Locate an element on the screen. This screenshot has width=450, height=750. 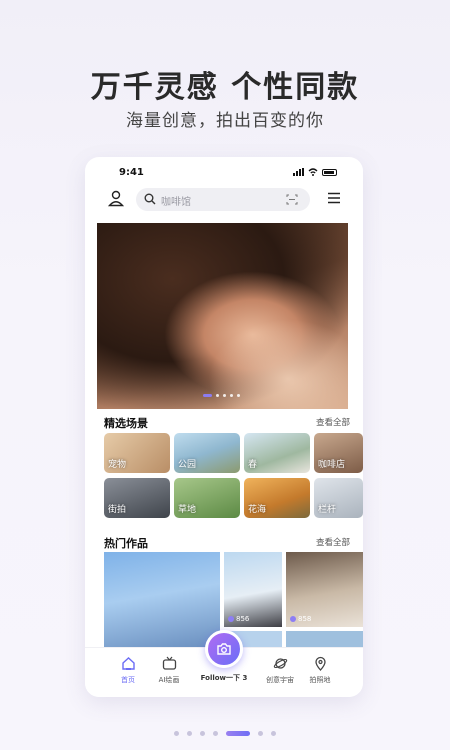
scene-card: 街拍 is located at coordinates (137, 498).